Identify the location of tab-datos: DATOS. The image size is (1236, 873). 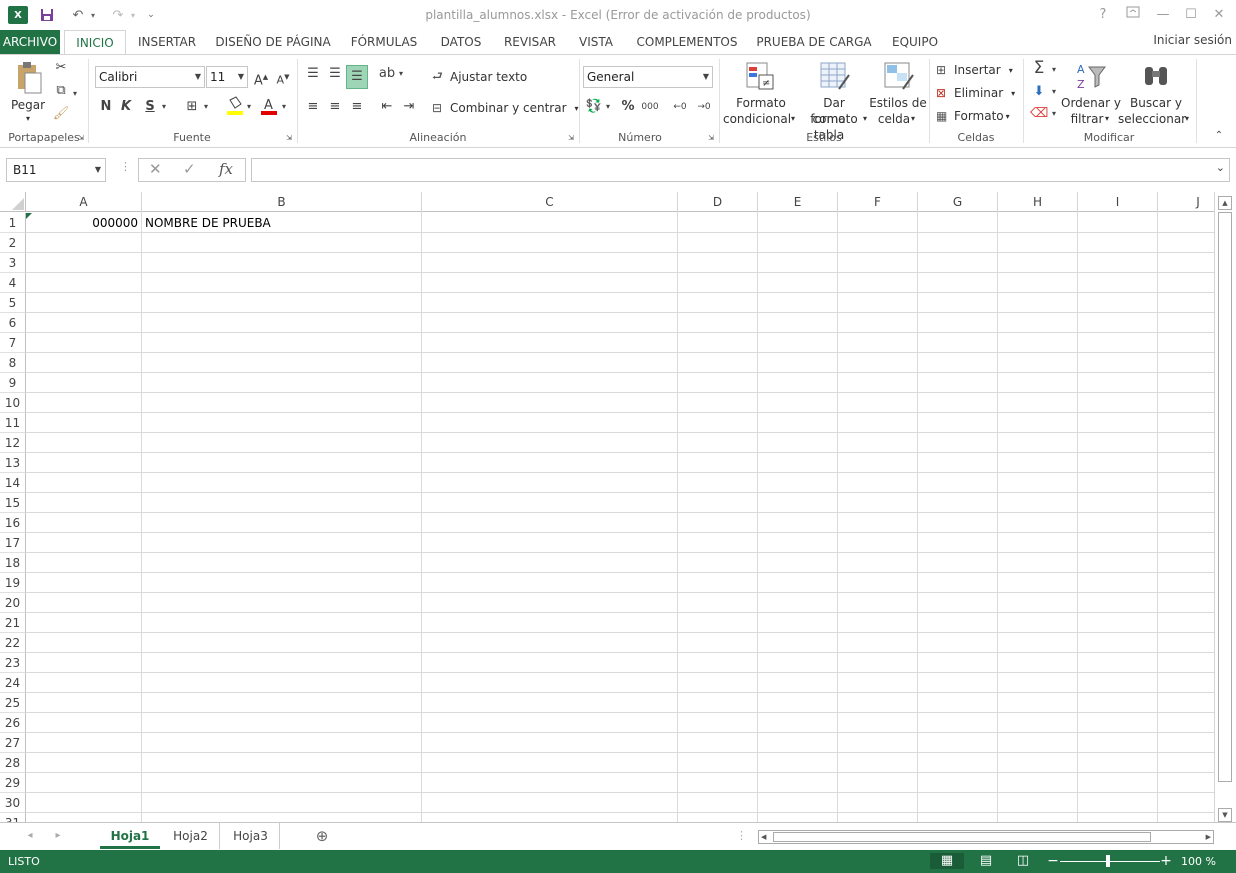
(461, 42).